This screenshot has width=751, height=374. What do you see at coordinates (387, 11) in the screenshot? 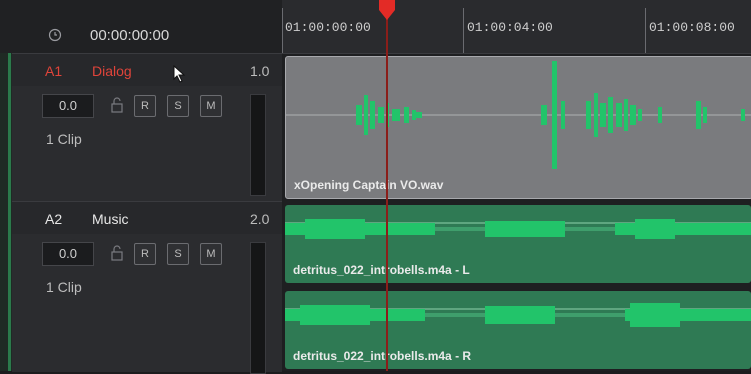
I see `playhead-icon` at bounding box center [387, 11].